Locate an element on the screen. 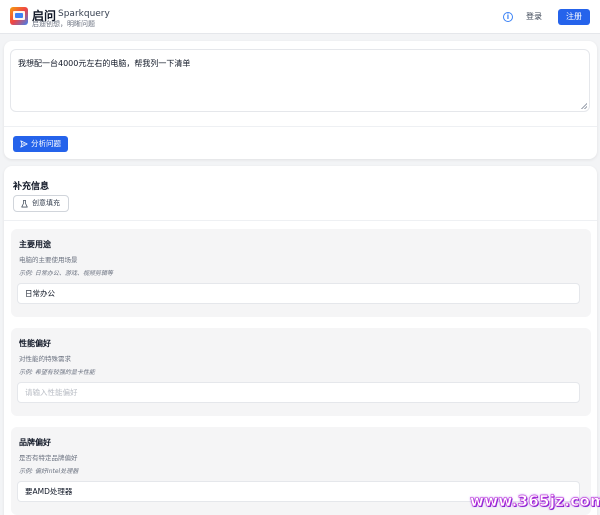 The height and width of the screenshot is (515, 600). app-tagline: 启迪创想，明晰问题 is located at coordinates (63, 24).